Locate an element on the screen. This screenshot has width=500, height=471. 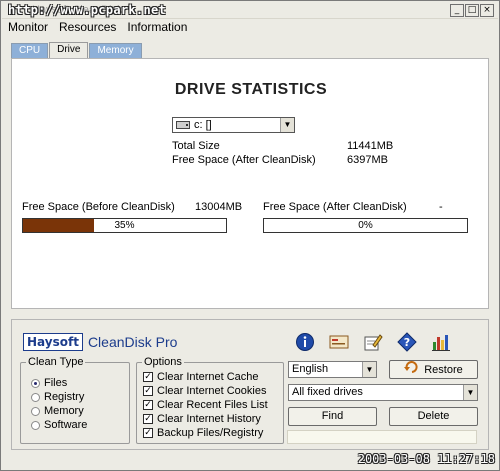
checkbox-clear-history: ✓ is located at coordinates (148, 419).